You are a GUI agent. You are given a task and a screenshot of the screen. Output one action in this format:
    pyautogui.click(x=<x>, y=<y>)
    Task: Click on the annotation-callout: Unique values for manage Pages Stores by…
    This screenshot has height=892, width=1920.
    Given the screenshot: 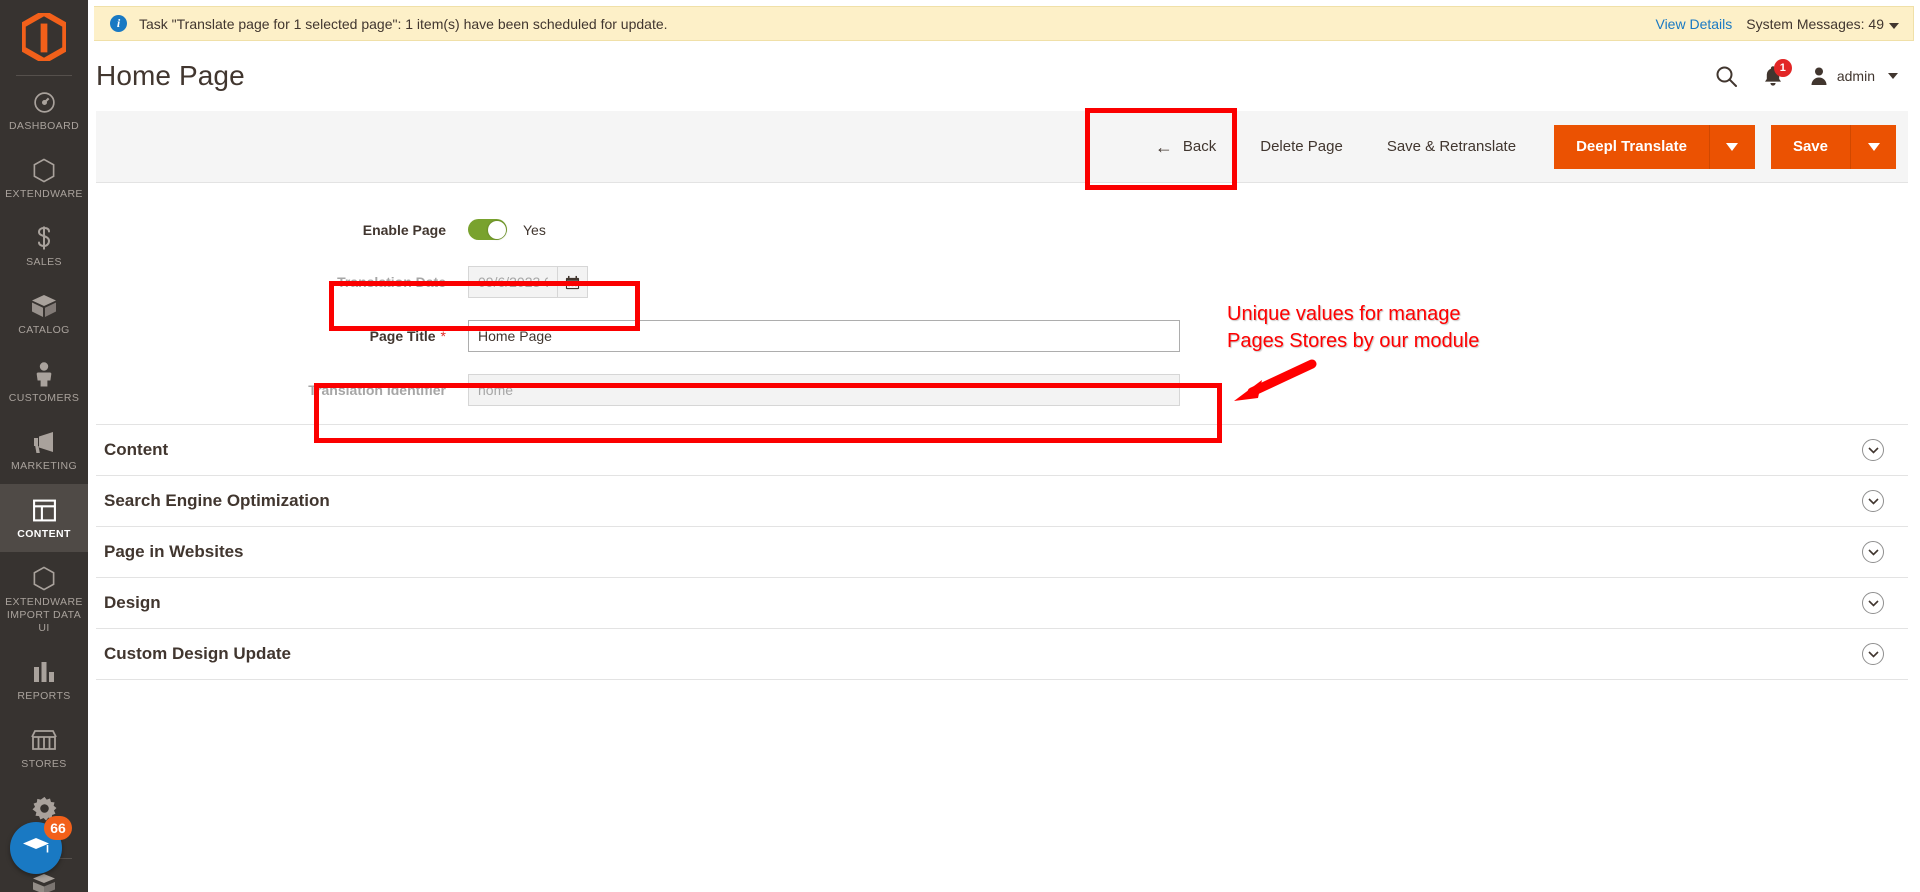 What is the action you would take?
    pyautogui.click(x=1353, y=327)
    